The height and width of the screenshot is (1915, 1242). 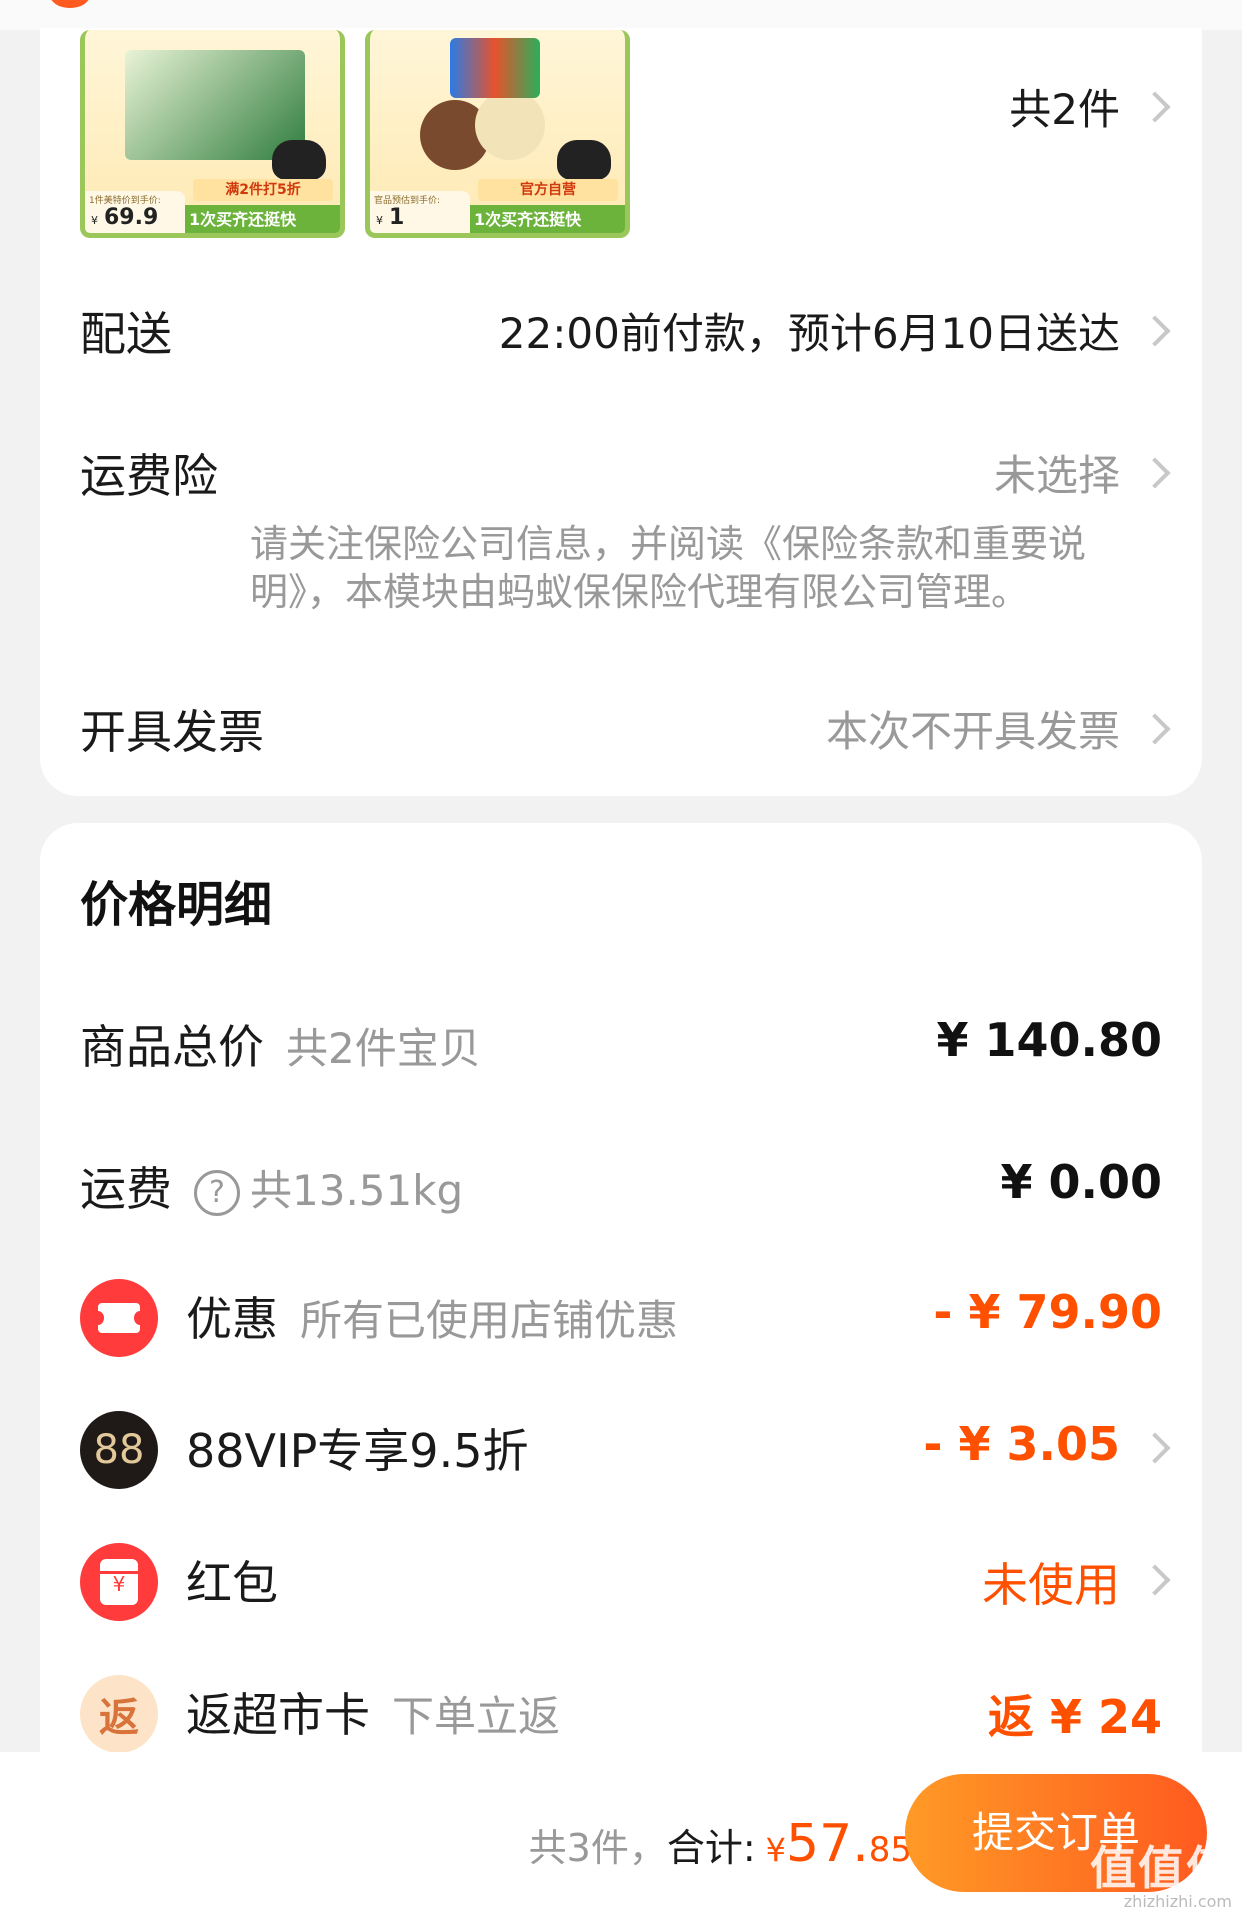 I want to click on delivery-label: 配送, so click(x=126, y=334).